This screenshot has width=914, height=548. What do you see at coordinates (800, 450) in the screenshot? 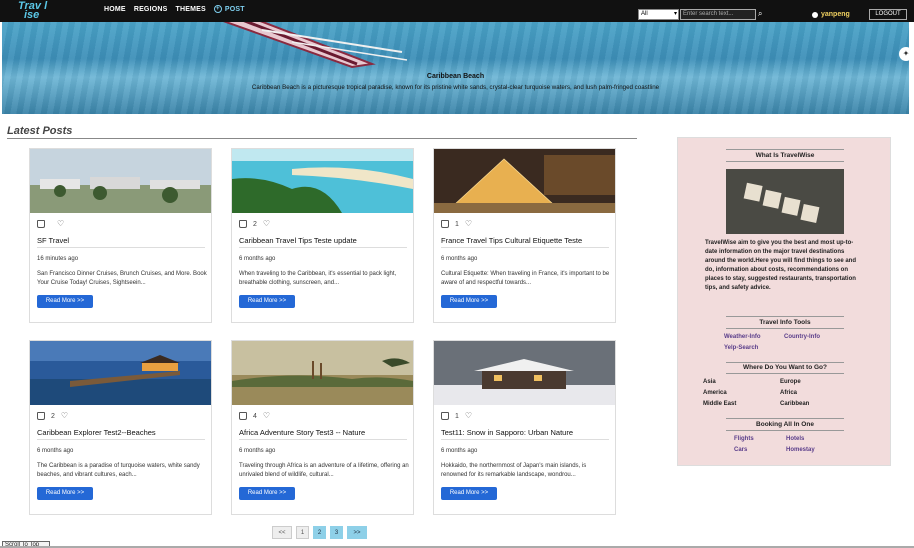
I see `booking-homestay-link: Homestay` at bounding box center [800, 450].